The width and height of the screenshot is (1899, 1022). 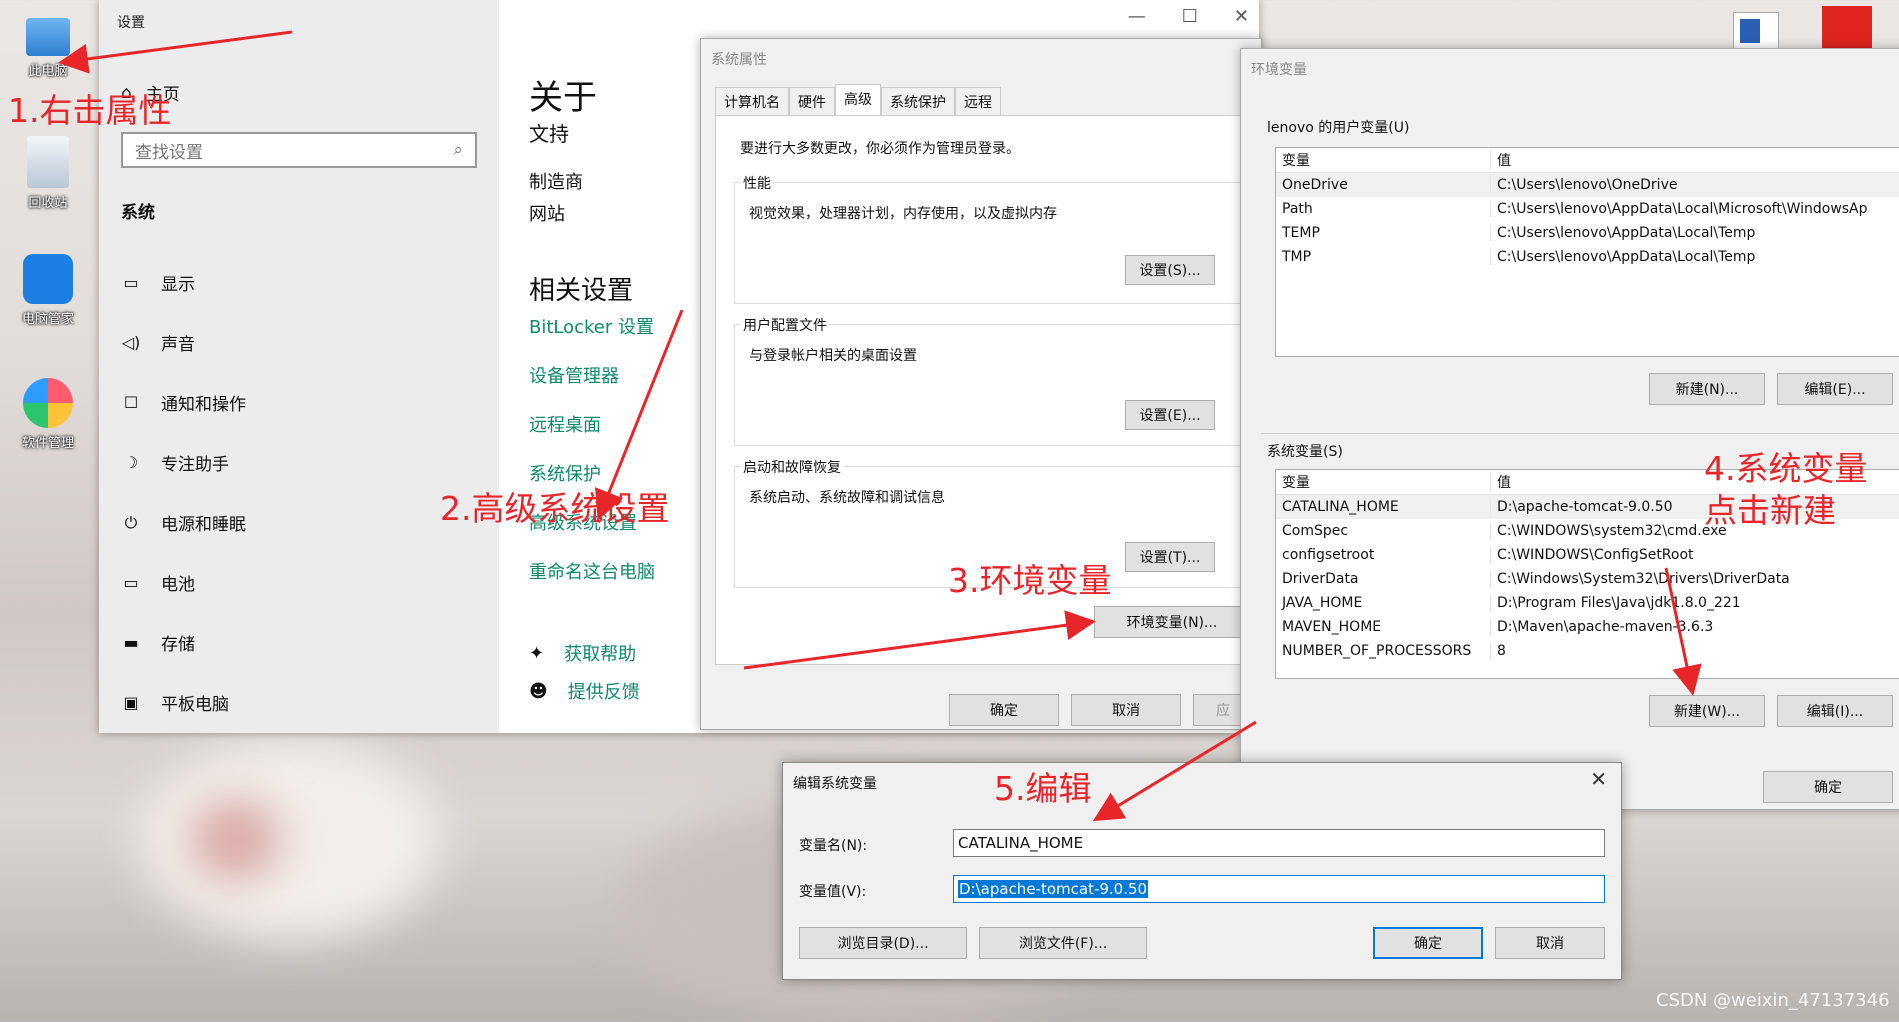 I want to click on feedback-link: ☻ 提供反馈, so click(x=584, y=691).